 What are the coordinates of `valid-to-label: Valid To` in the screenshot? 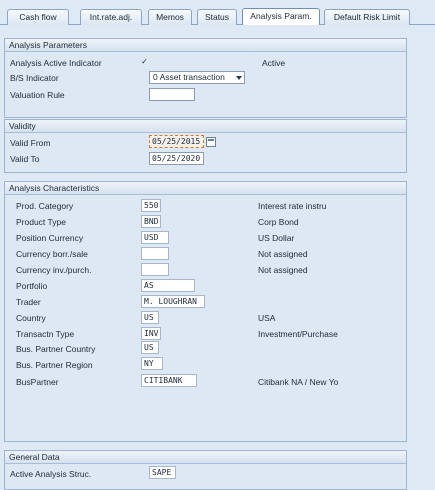 It's located at (25, 159).